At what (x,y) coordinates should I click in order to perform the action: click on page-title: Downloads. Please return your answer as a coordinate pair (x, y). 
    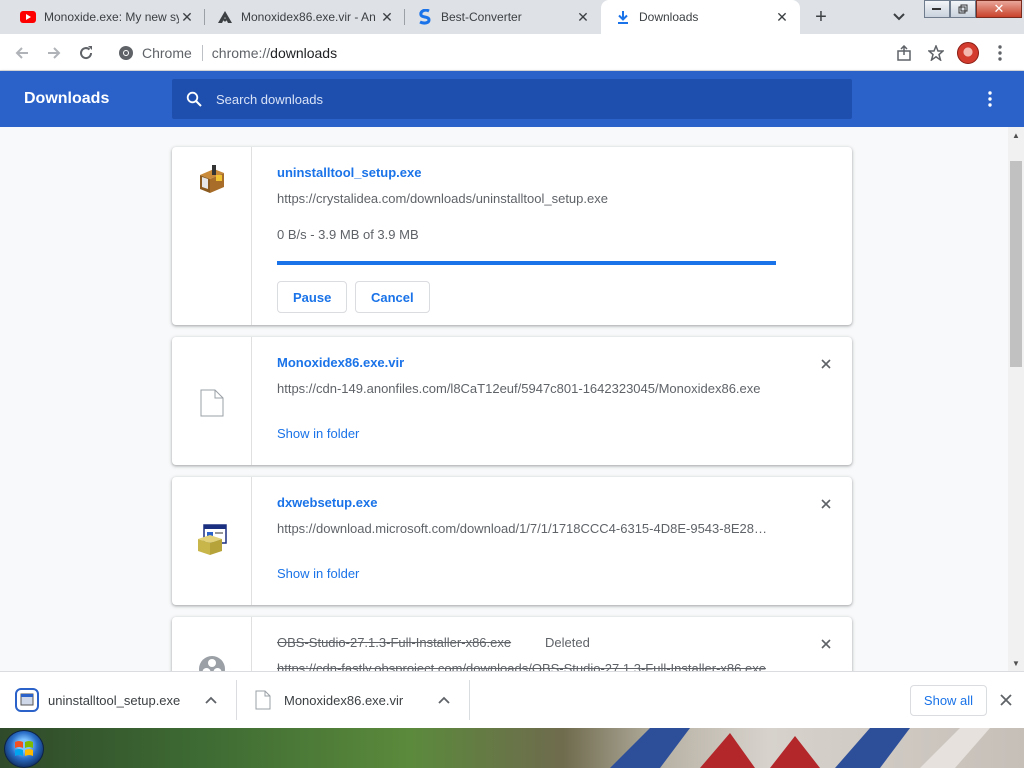
    Looking at the image, I should click on (67, 98).